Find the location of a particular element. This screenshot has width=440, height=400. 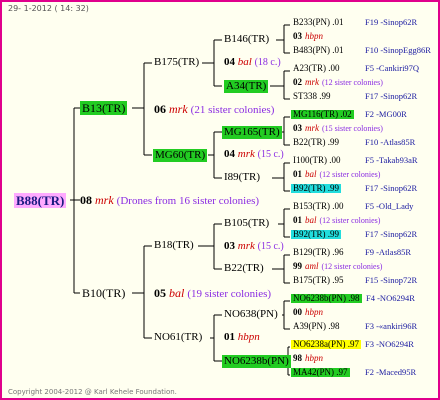

gen4-5-note: (12 sister colonies) is located at coordinates (352, 266).